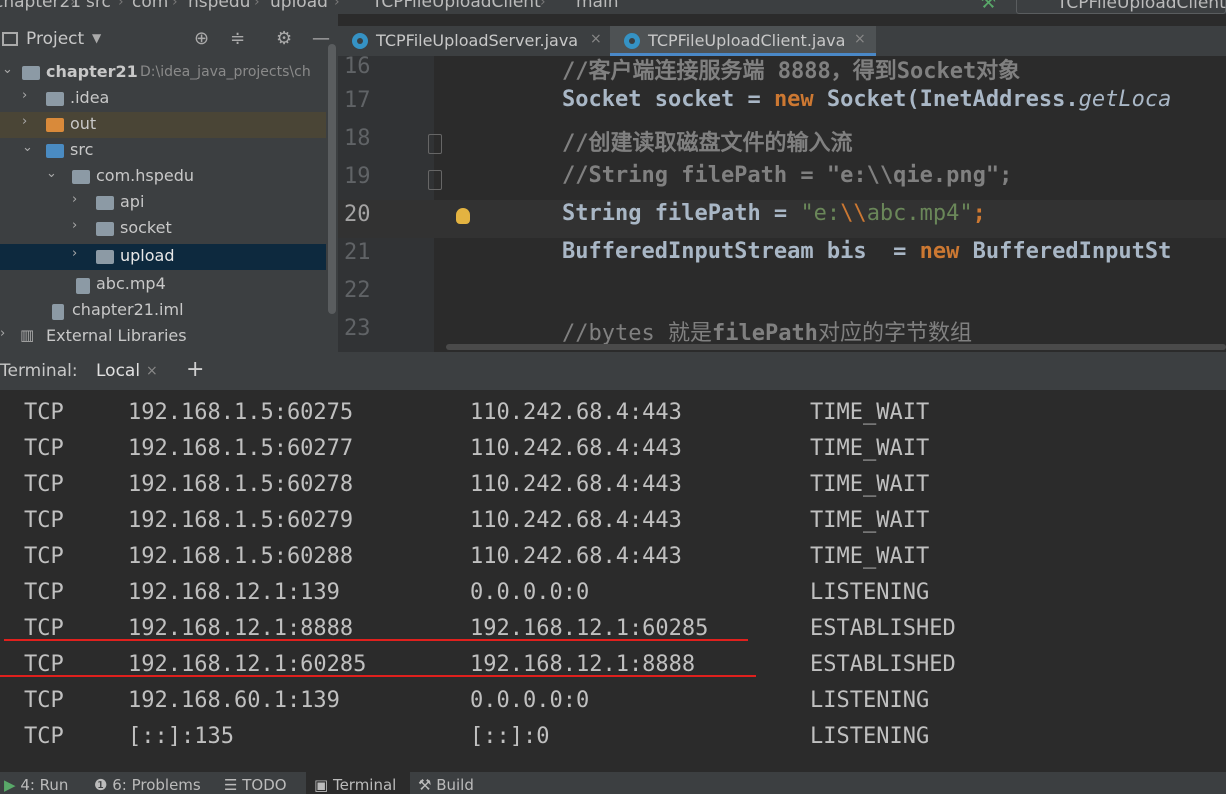  I want to click on collapse-all-icon: ≑, so click(237, 38).